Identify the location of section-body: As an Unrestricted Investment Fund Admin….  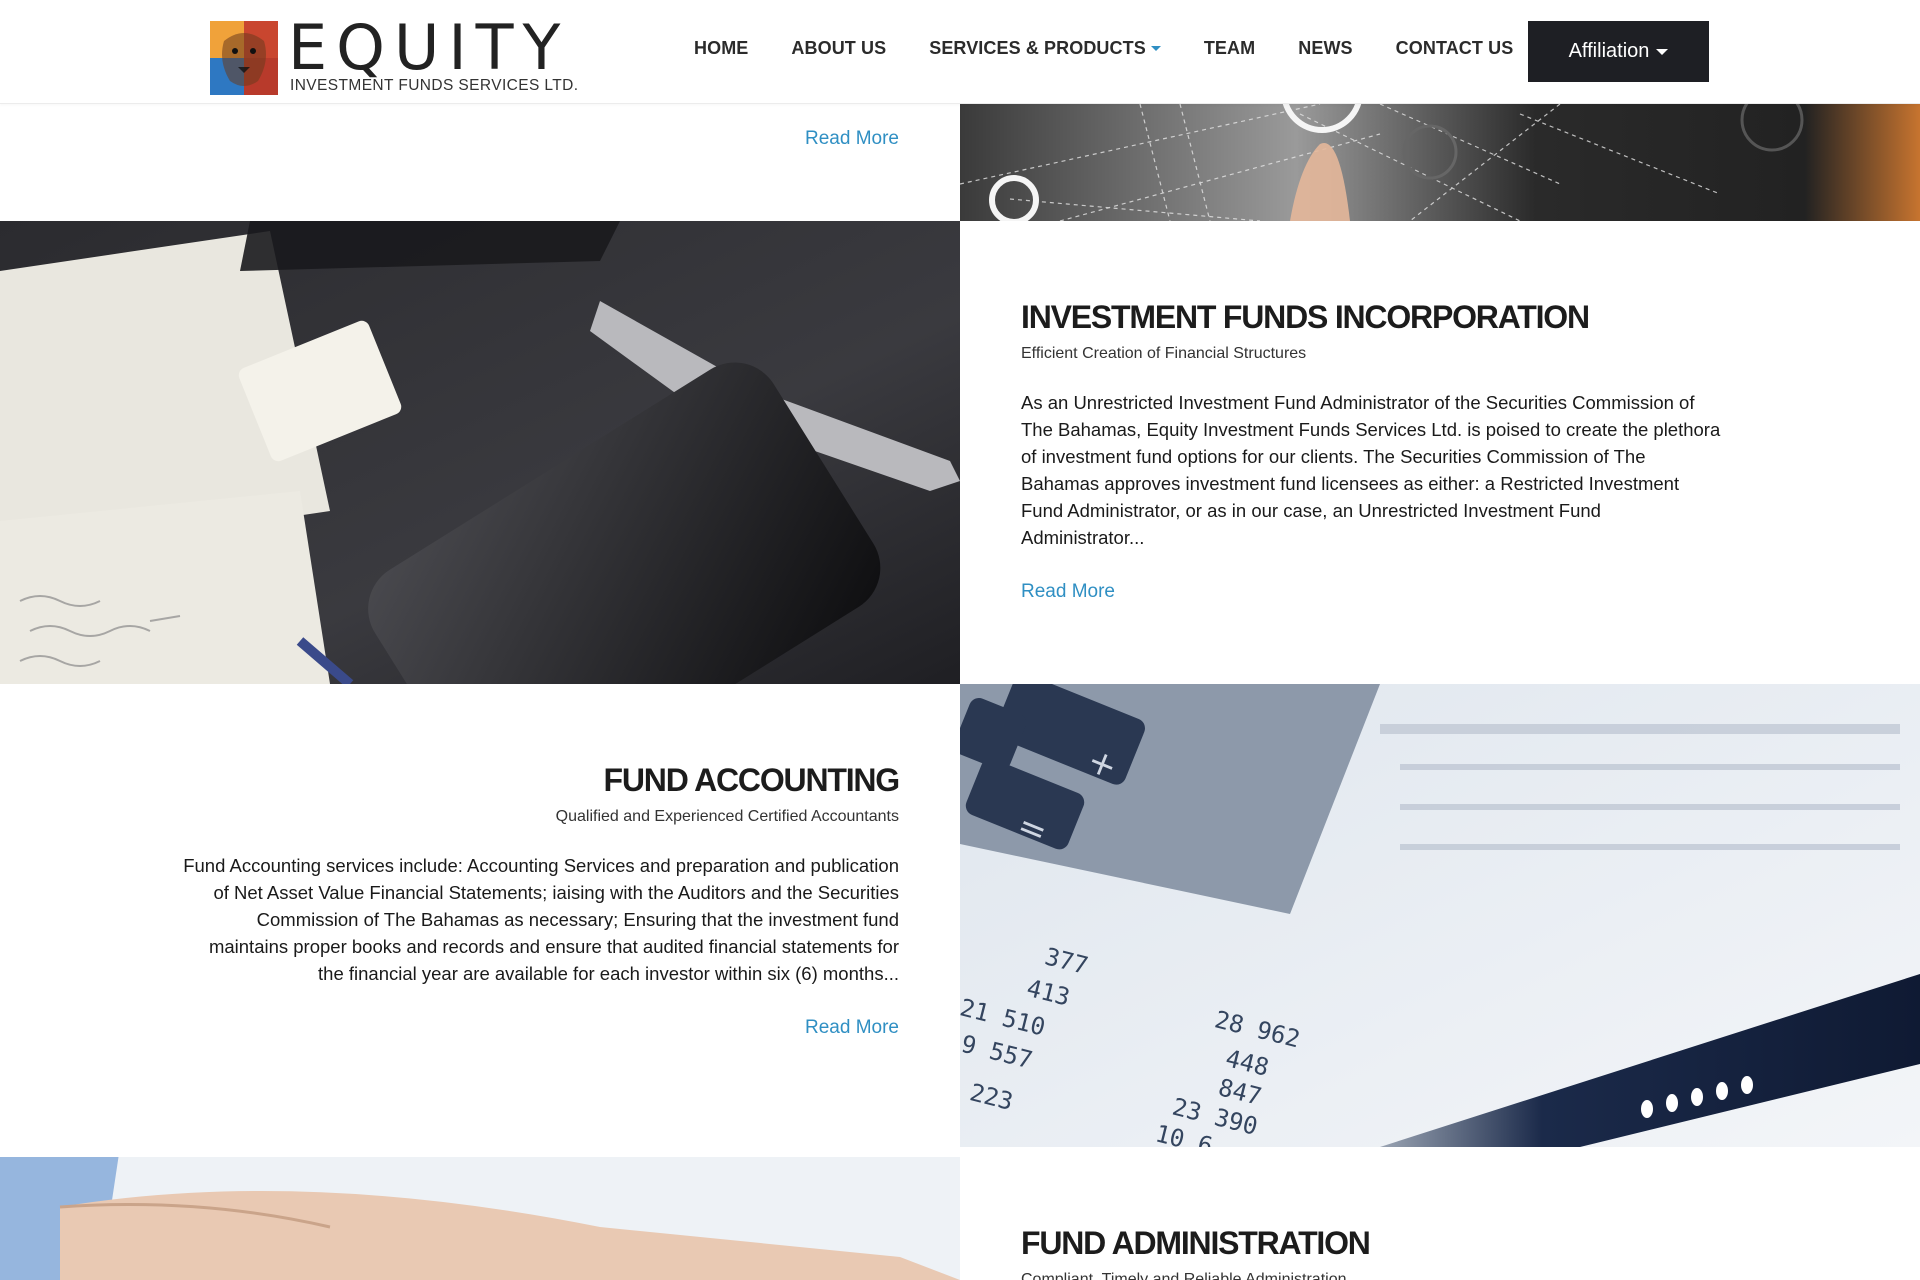
(1371, 470).